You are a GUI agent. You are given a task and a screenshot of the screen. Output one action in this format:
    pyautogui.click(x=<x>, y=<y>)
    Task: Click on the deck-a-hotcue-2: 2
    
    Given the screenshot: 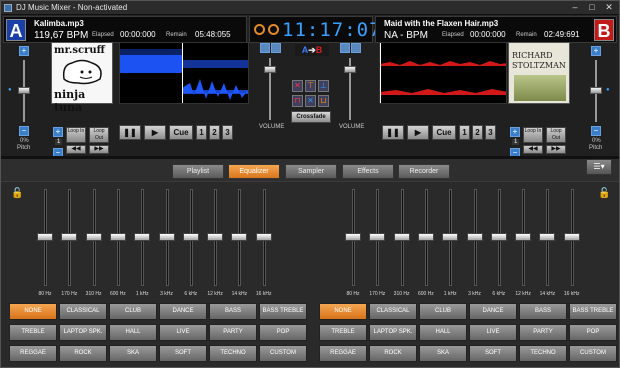 What is the action you would take?
    pyautogui.click(x=214, y=132)
    